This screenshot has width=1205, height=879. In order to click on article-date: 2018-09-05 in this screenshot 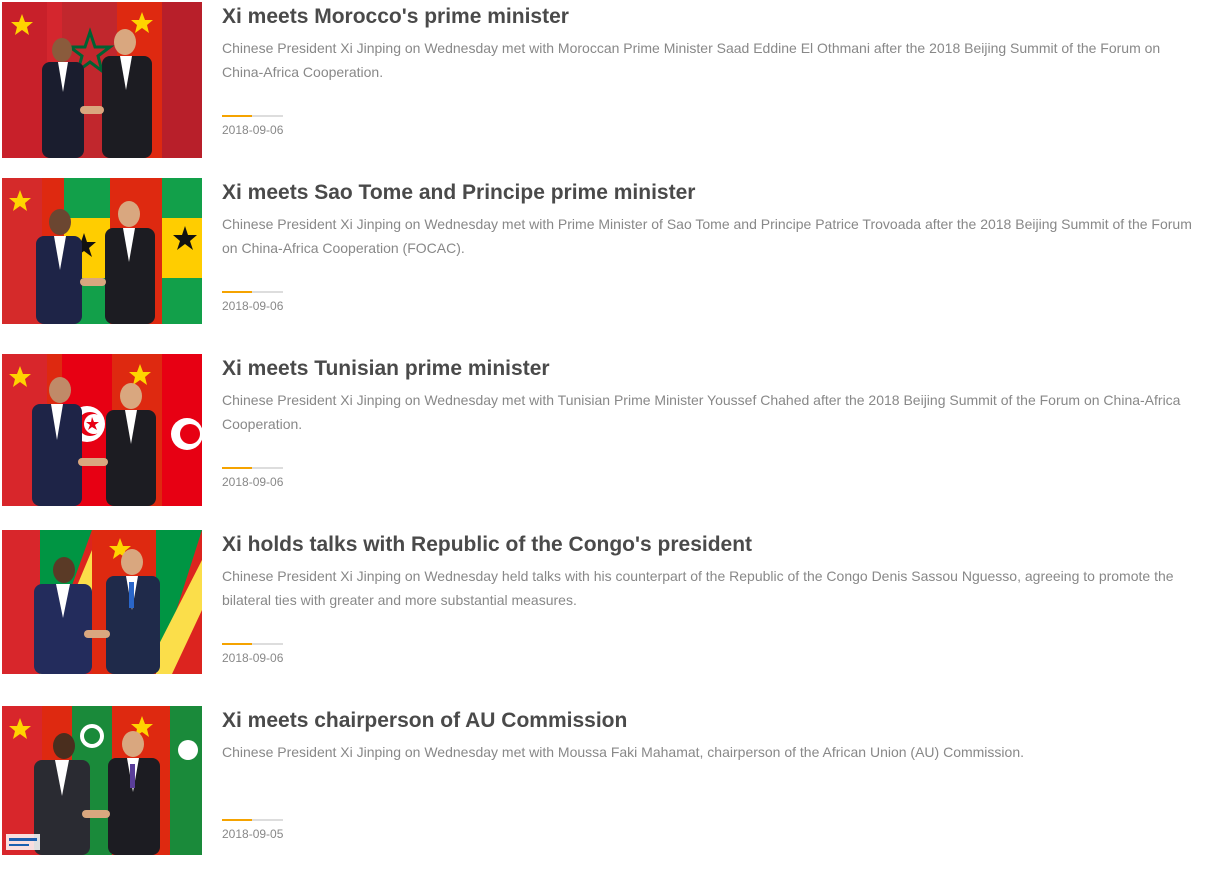, I will do `click(253, 834)`.